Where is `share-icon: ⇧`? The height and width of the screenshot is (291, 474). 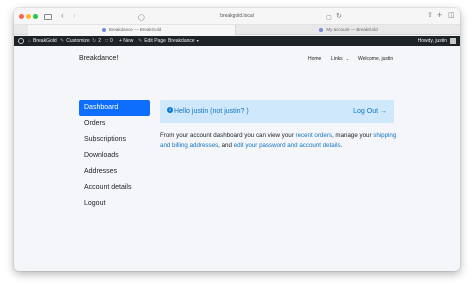
share-icon: ⇧ is located at coordinates (430, 16).